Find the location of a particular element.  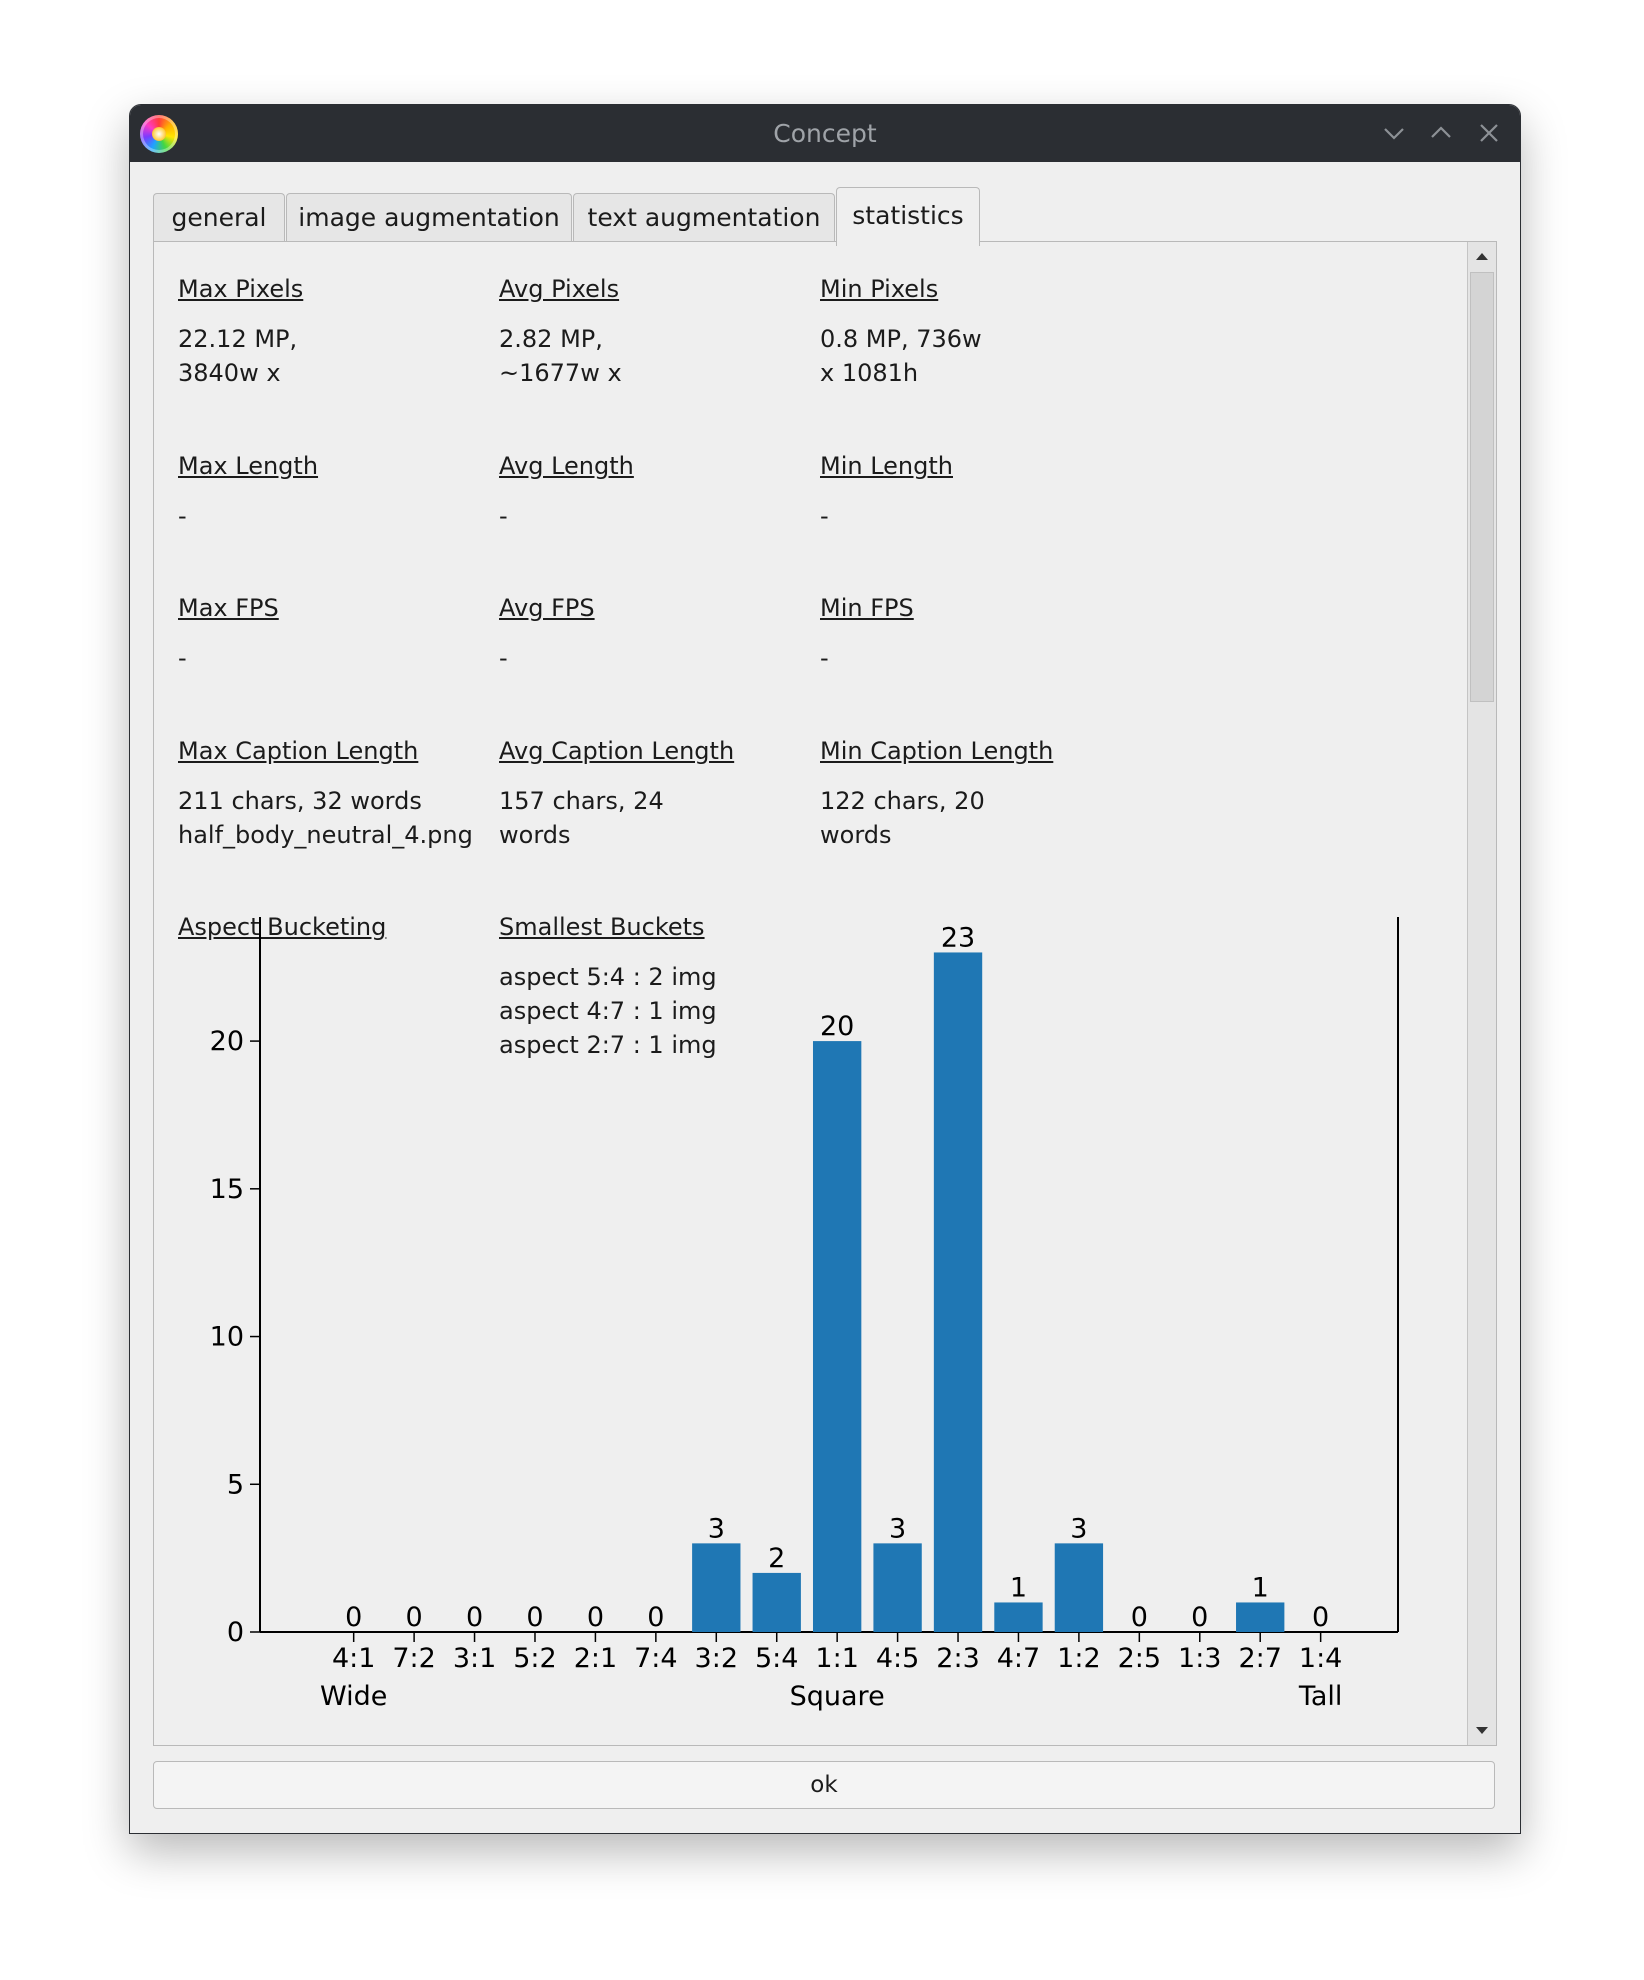

minimize-button is located at coordinates (1394, 133).